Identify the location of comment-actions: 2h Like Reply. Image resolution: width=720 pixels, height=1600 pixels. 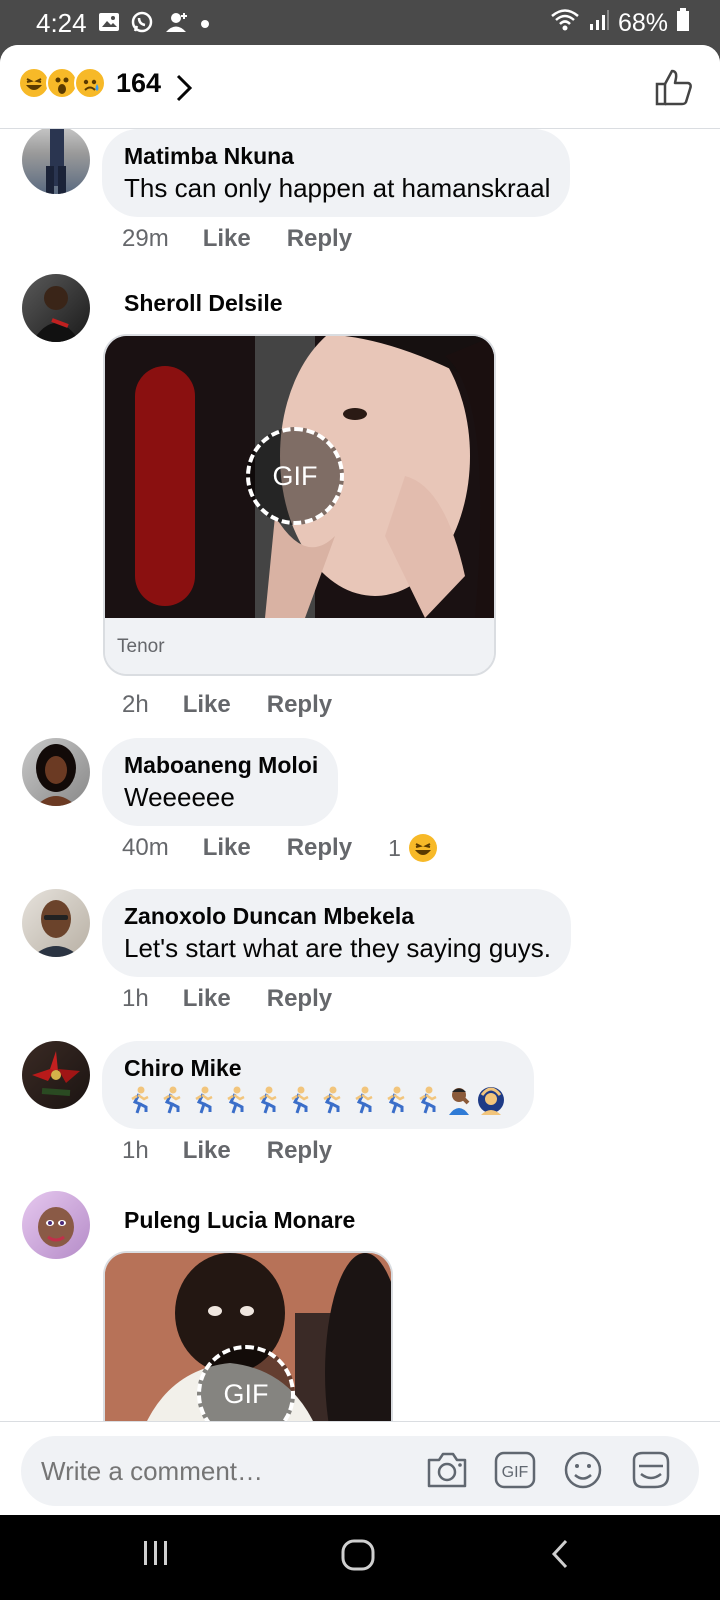
(227, 705).